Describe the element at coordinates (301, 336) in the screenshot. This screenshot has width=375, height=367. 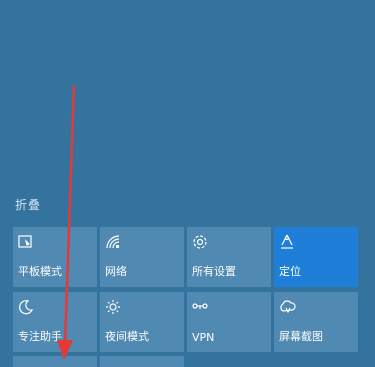
I see `tile-label: 屏幕截图` at that location.